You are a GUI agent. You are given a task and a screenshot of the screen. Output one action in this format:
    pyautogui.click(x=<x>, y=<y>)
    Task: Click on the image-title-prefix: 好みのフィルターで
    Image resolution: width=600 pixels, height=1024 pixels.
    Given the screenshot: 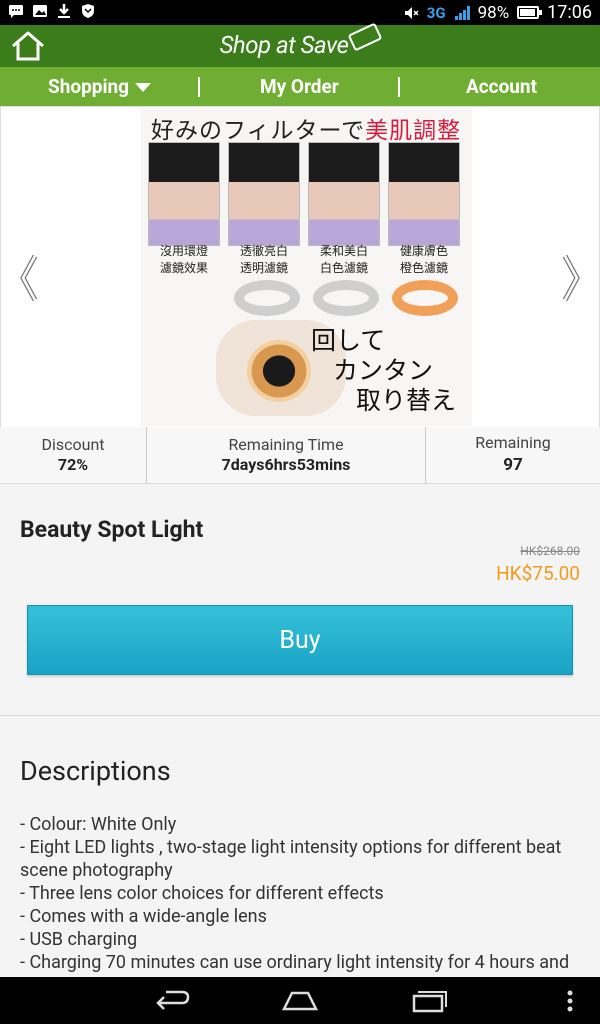 What is the action you would take?
    pyautogui.click(x=258, y=131)
    